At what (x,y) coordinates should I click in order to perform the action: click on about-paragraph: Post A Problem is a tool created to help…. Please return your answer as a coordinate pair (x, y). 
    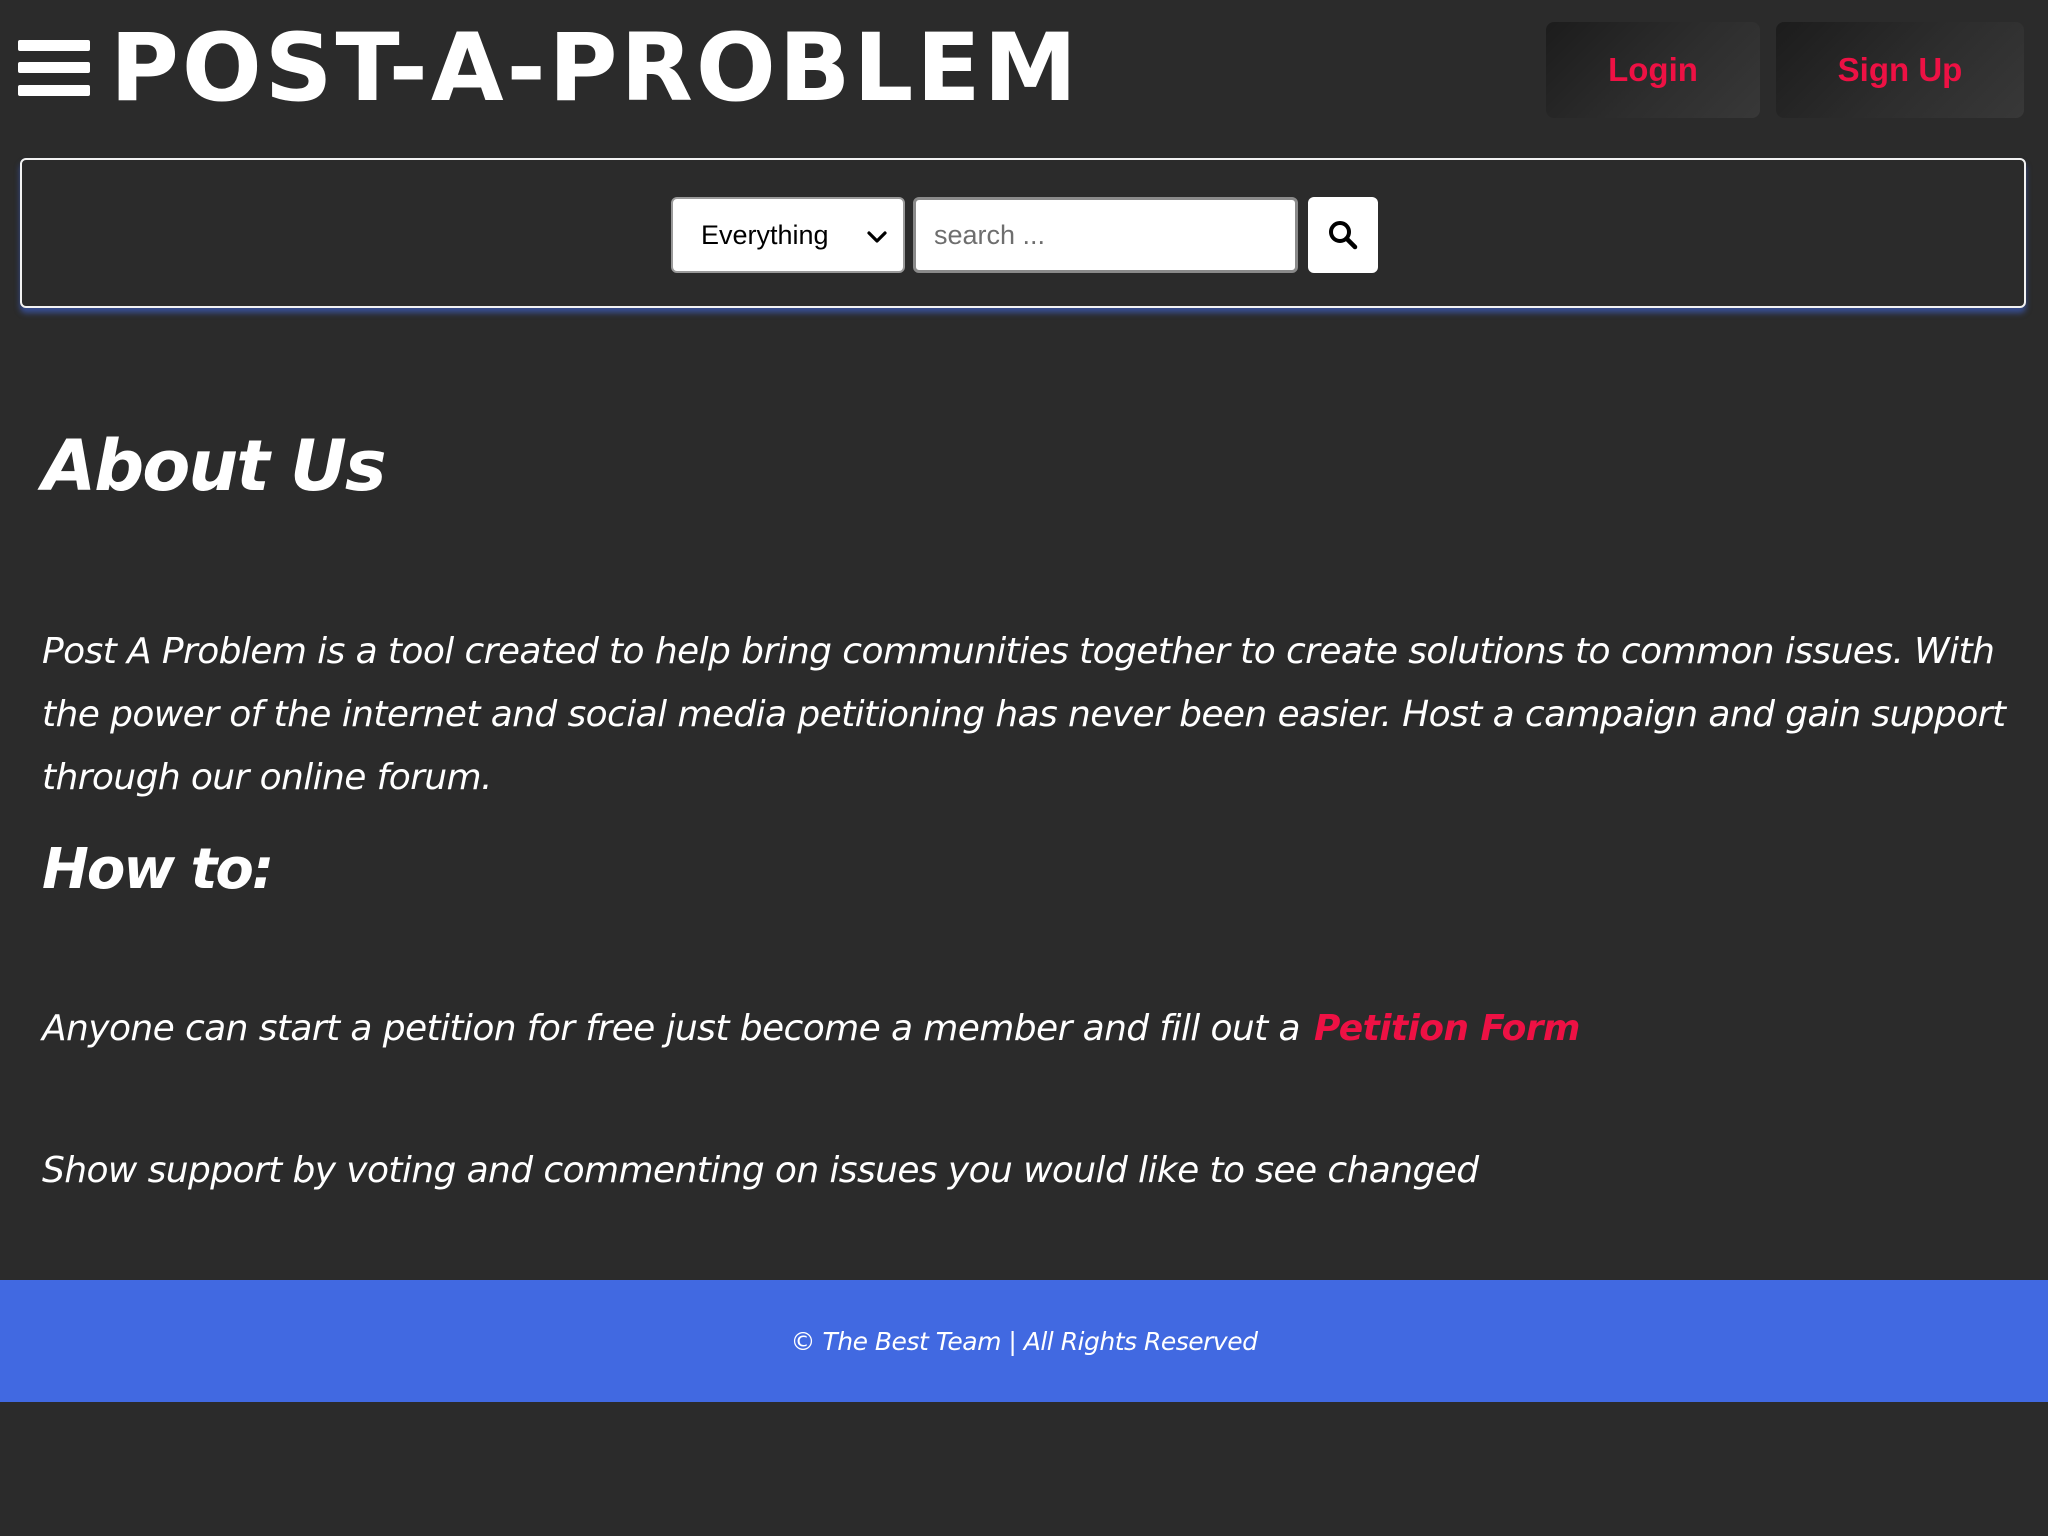
    Looking at the image, I should click on (1024, 714).